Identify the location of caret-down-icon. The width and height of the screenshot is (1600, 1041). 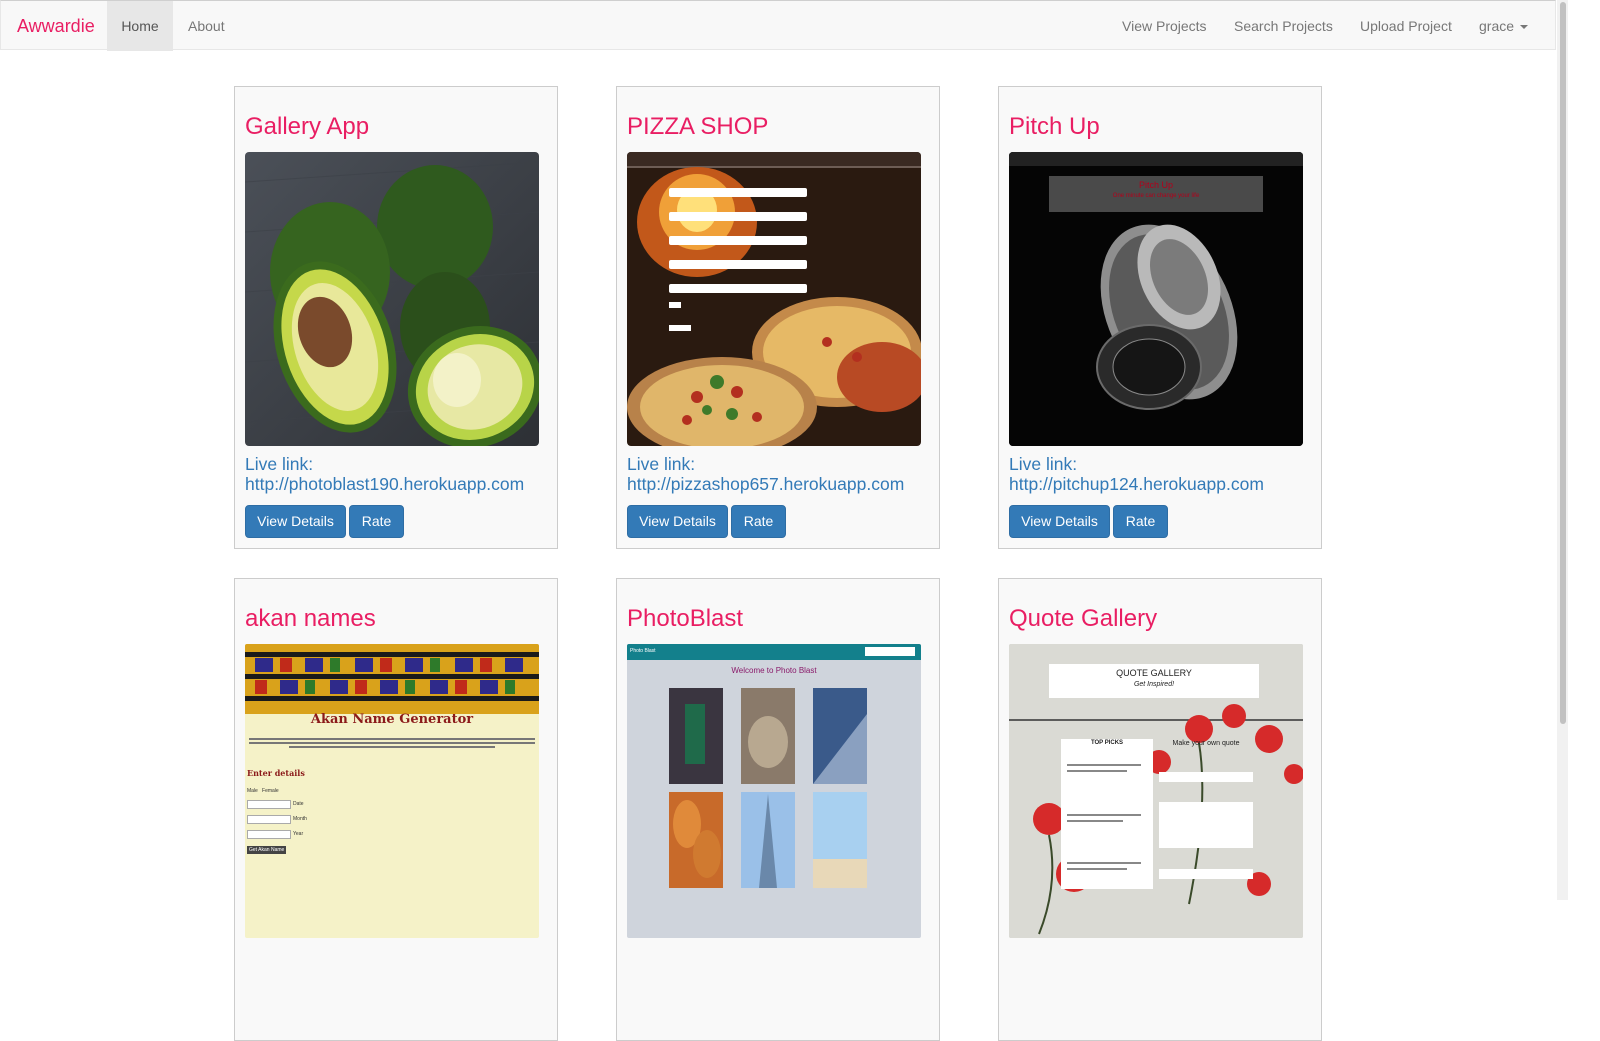
(1524, 27).